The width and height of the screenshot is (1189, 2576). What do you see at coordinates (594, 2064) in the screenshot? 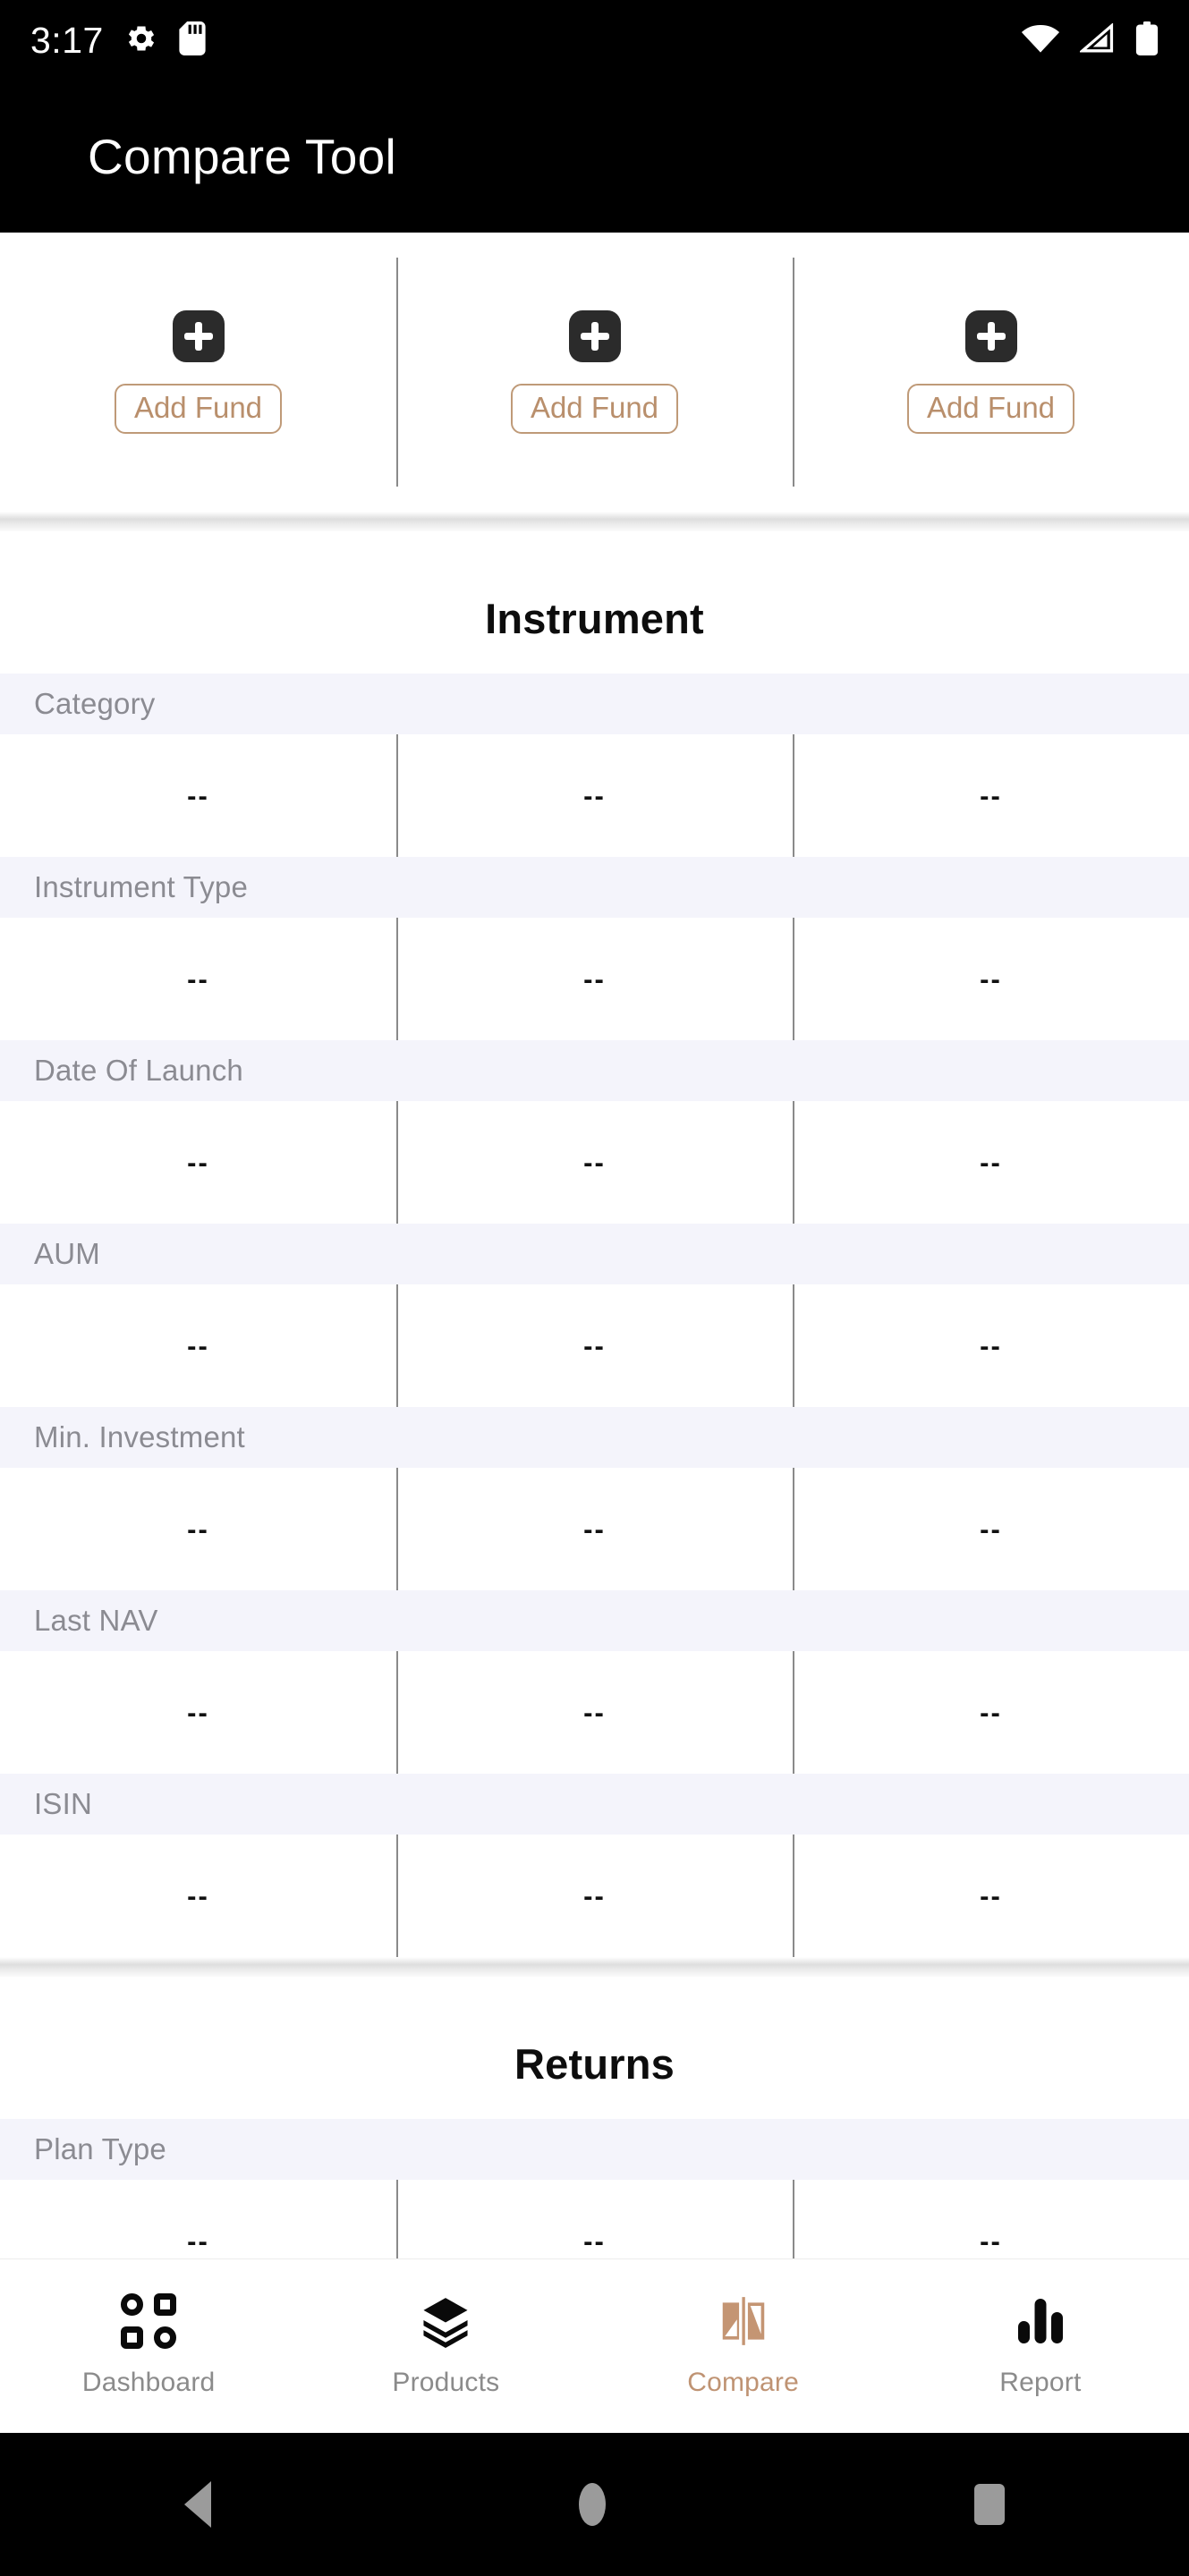
I see `section-title: Returns` at bounding box center [594, 2064].